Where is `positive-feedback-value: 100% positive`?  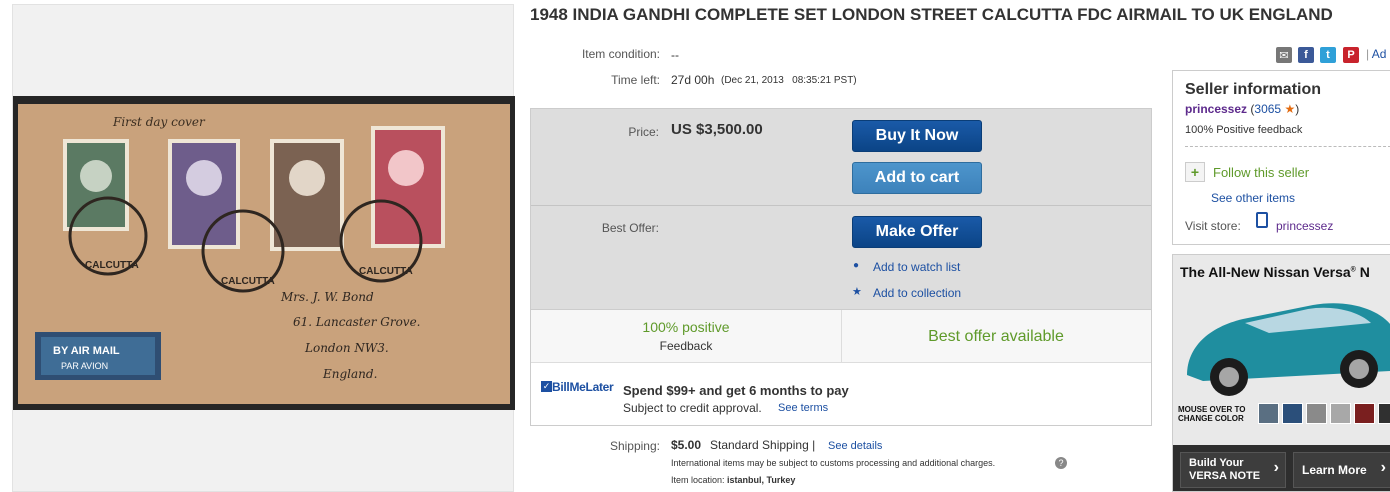
positive-feedback-value: 100% positive is located at coordinates (686, 327).